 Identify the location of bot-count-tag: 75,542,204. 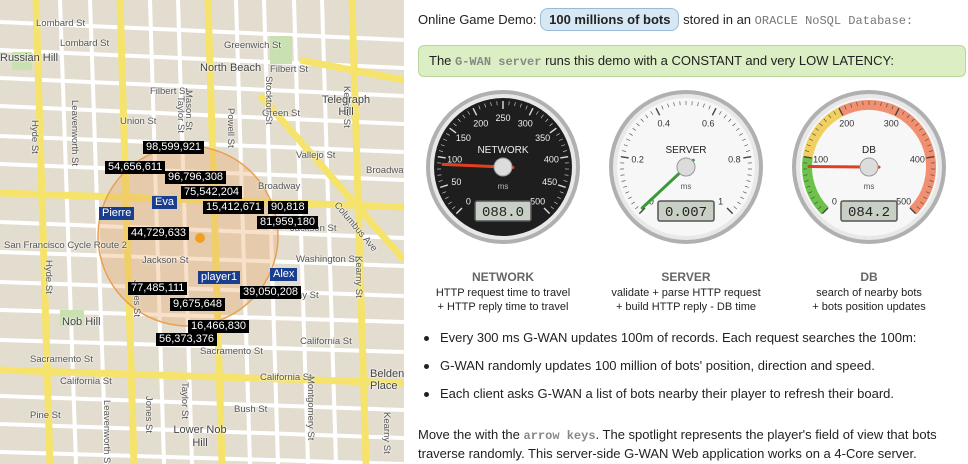
(212, 192).